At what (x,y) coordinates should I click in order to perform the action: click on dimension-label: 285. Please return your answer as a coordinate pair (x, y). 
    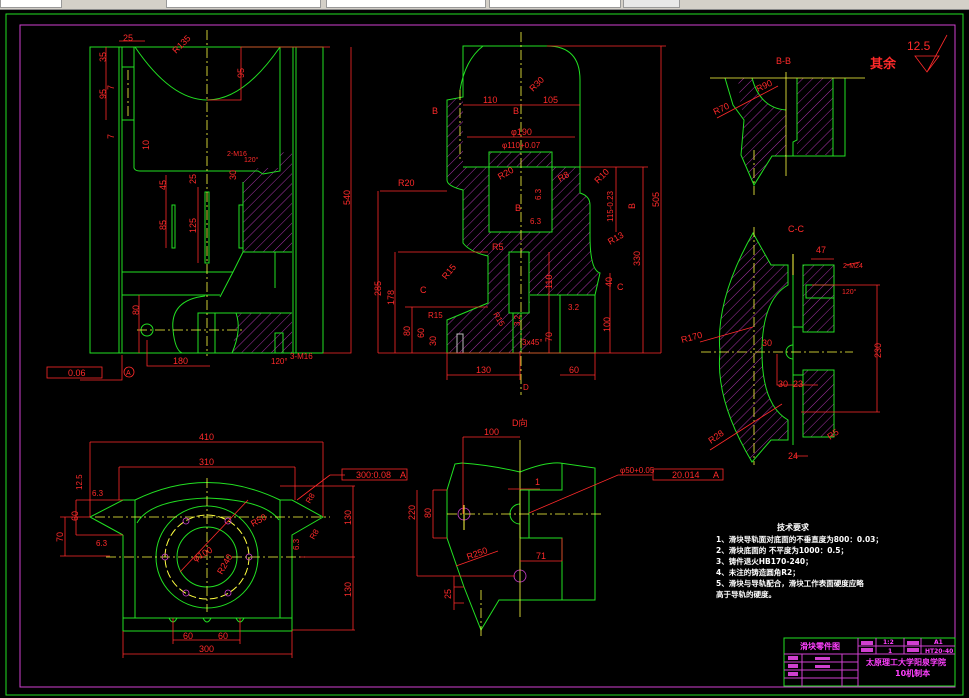
    Looking at the image, I should click on (378, 288).